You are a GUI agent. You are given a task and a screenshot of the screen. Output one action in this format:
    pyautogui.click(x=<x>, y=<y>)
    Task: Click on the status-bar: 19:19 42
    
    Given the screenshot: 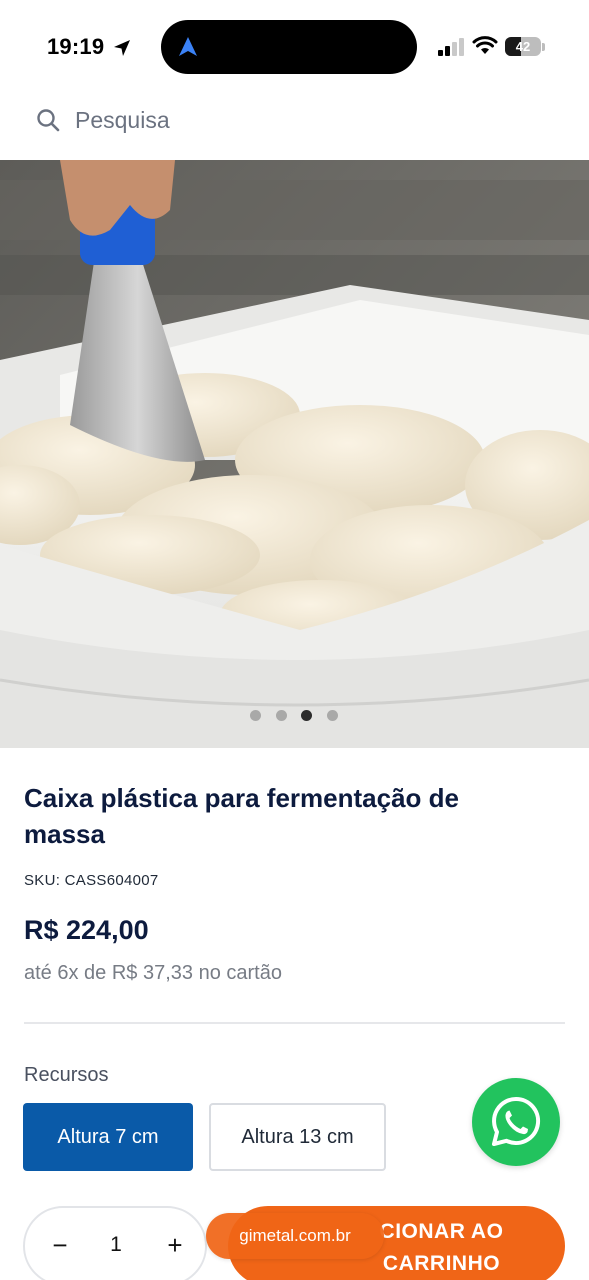 What is the action you would take?
    pyautogui.click(x=294, y=46)
    